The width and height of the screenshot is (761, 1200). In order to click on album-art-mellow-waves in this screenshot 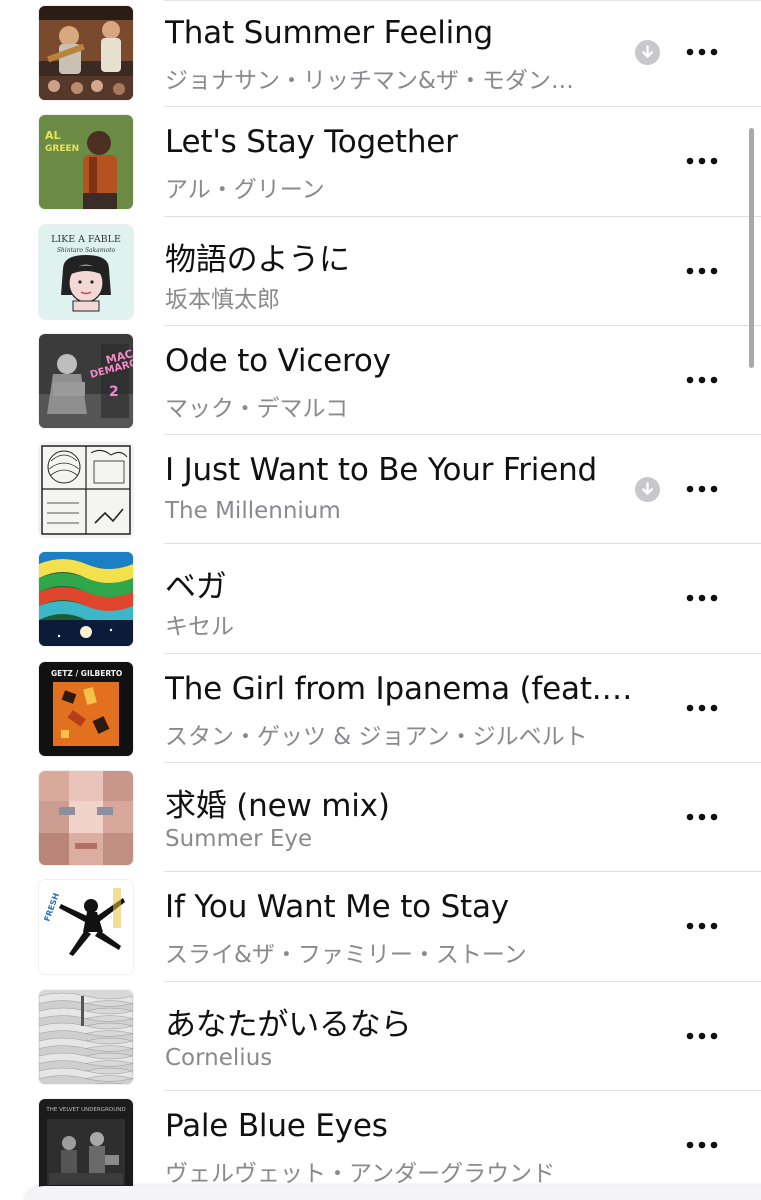, I will do `click(86, 1036)`.